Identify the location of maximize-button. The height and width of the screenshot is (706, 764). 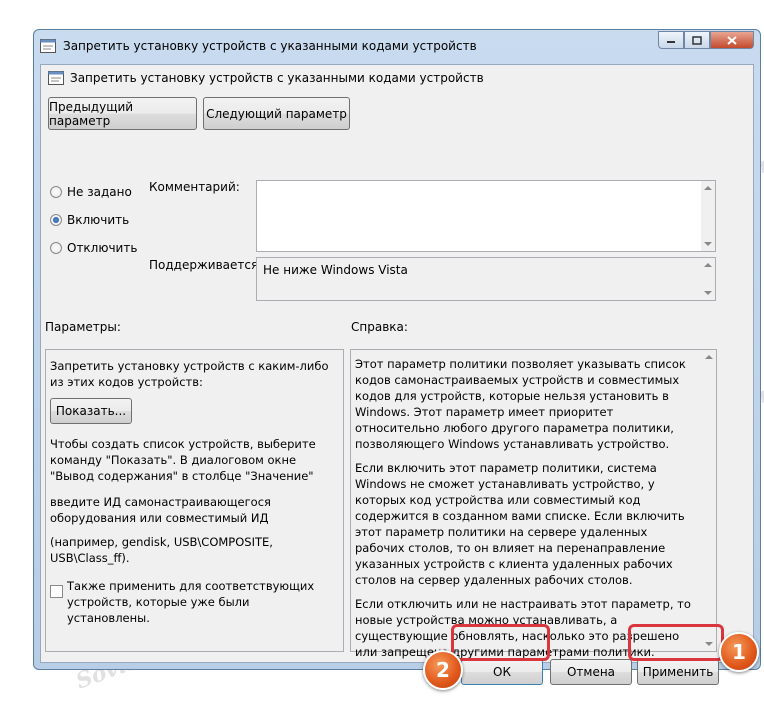
(697, 40).